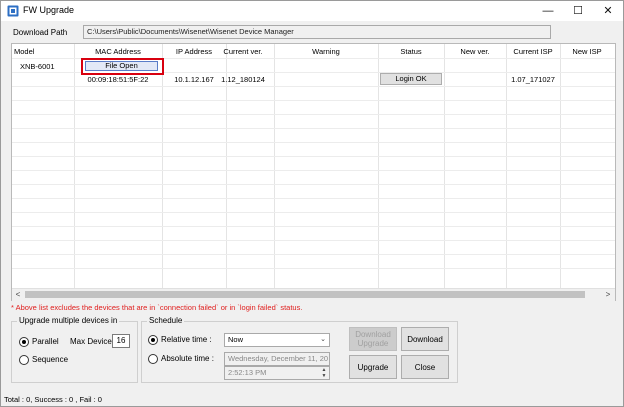  What do you see at coordinates (277, 340) in the screenshot?
I see `relative-time-select: Now ⌄` at bounding box center [277, 340].